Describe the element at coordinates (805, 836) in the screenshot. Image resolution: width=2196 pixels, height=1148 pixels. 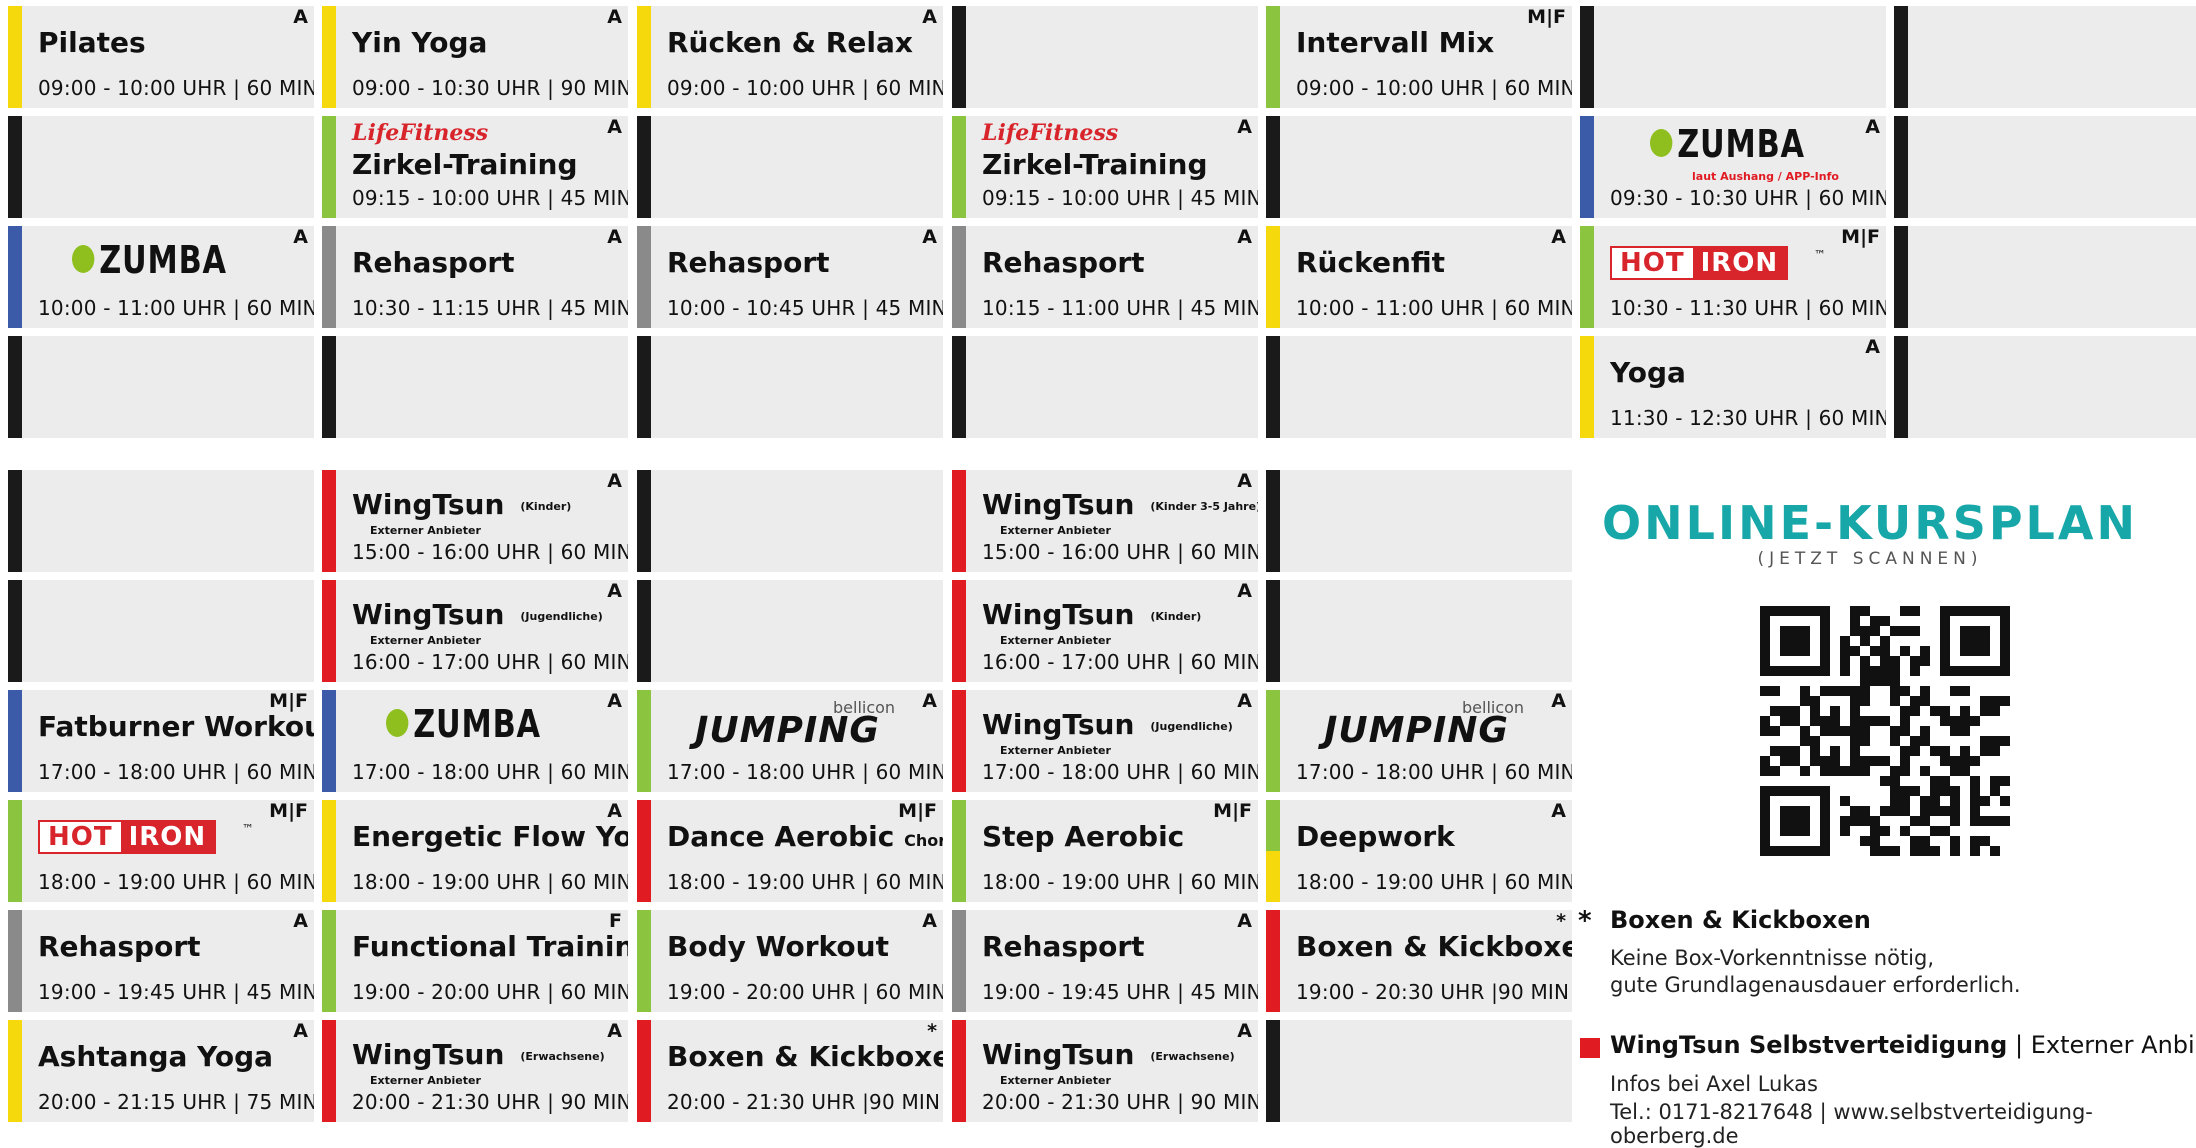
I see `course-title: Dance Aerobic Choreo` at that location.